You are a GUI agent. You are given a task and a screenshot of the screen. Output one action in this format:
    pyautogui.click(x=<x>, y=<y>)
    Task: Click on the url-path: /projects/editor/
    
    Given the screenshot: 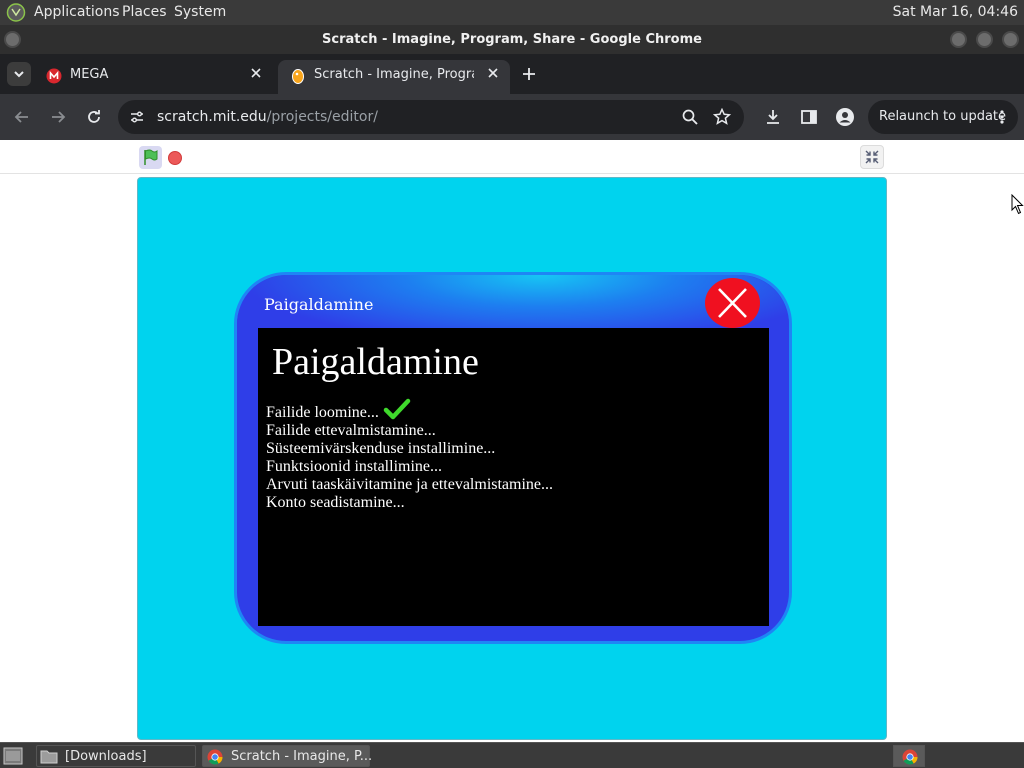 What is the action you would take?
    pyautogui.click(x=322, y=117)
    